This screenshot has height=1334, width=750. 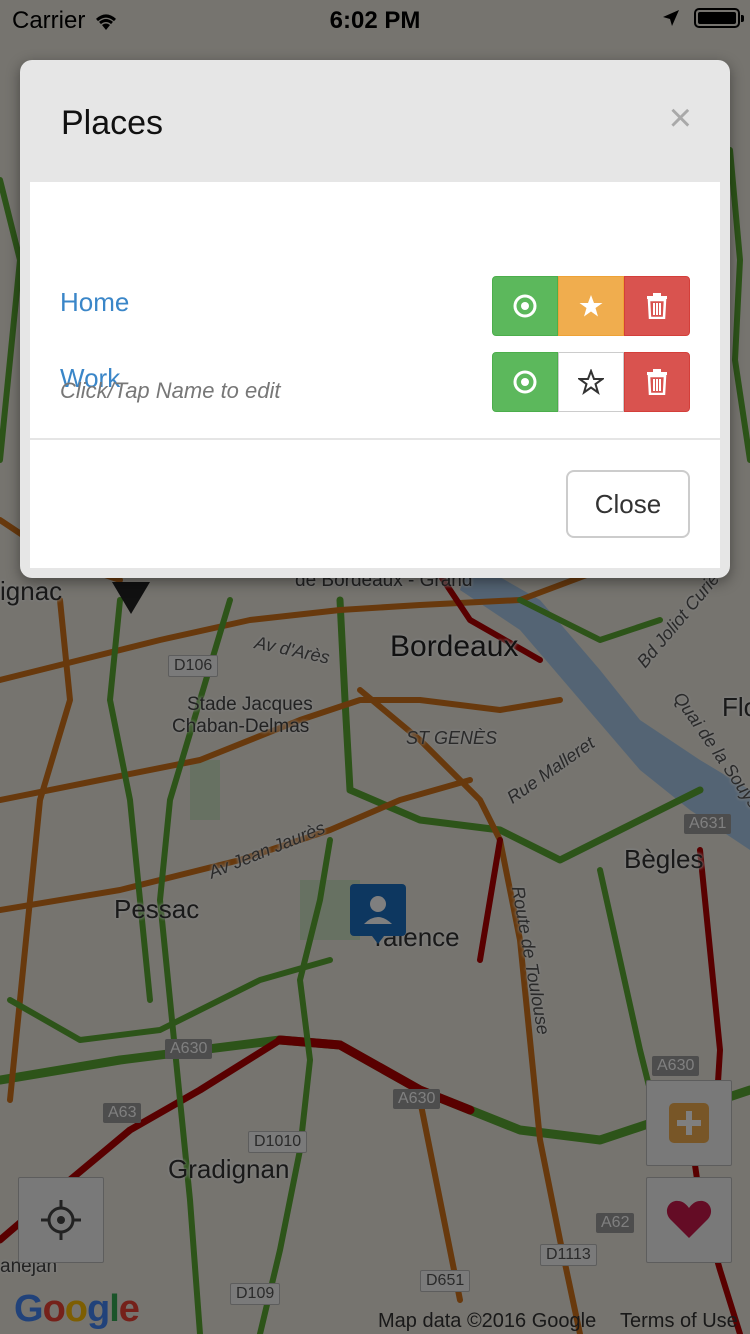 I want to click on star-icon, so click(x=591, y=306).